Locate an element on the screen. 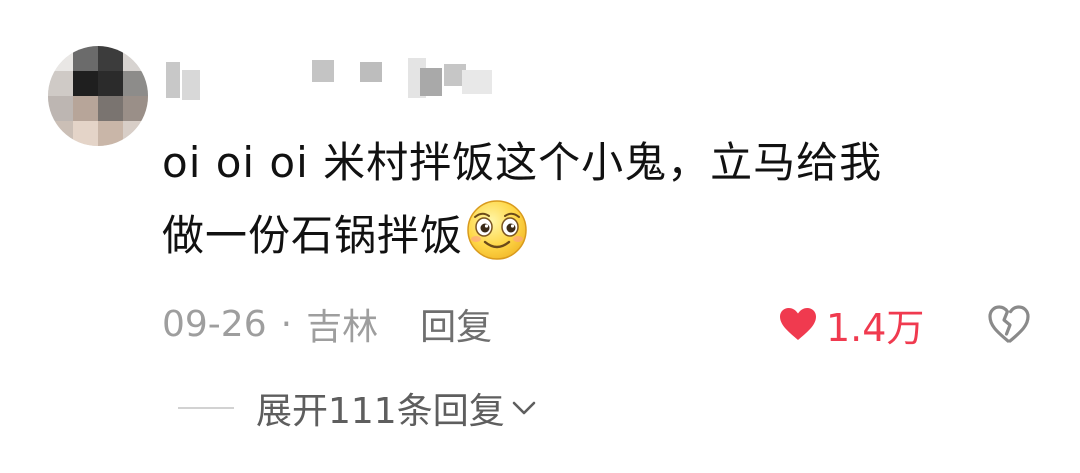 Image resolution: width=1080 pixels, height=473 pixels. username-blurred is located at coordinates (342, 79).